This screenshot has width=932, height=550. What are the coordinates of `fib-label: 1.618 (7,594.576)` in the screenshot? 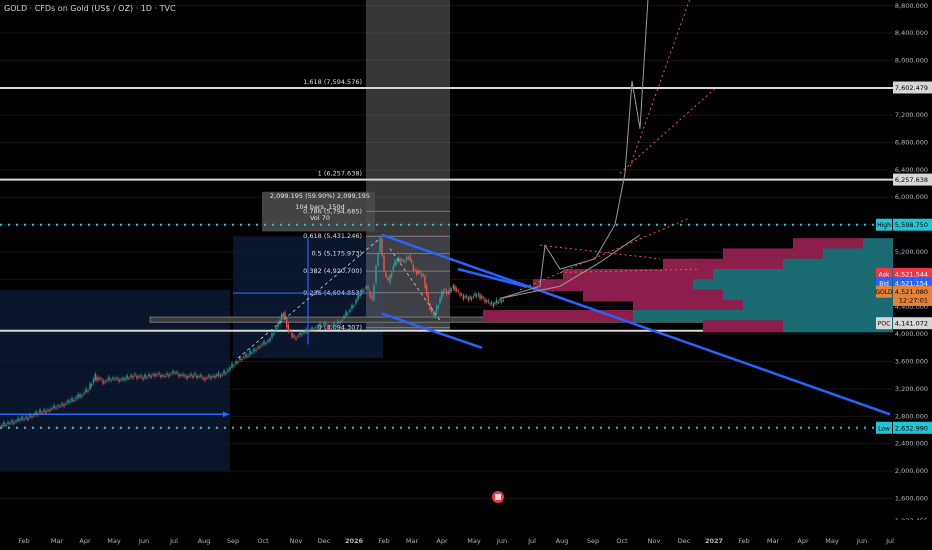 It's located at (332, 82).